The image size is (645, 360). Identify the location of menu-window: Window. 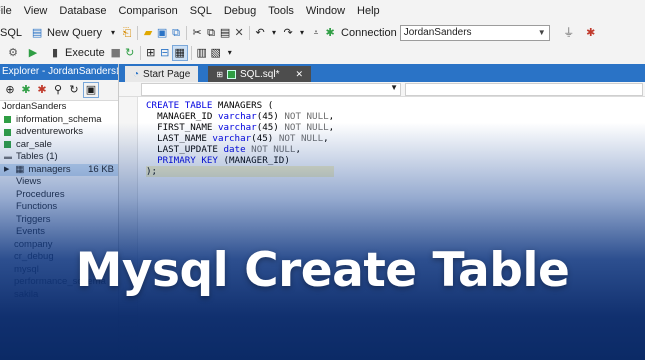
(325, 11).